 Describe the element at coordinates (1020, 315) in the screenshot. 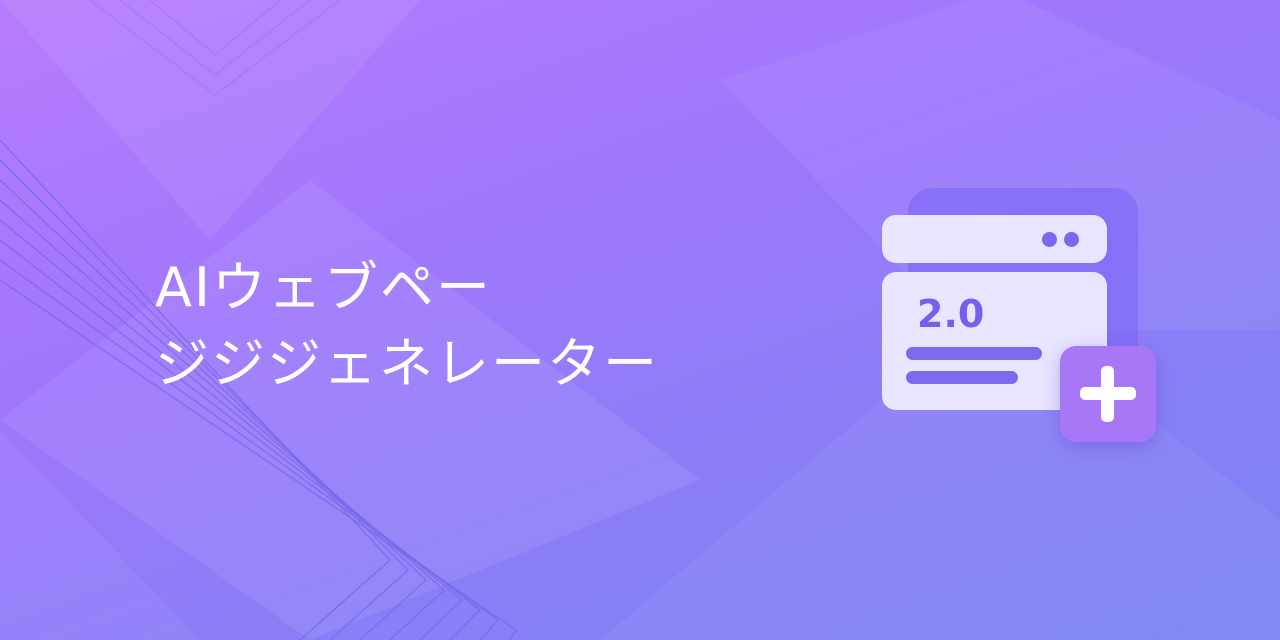

I see `browser-illustration: 2.0` at that location.